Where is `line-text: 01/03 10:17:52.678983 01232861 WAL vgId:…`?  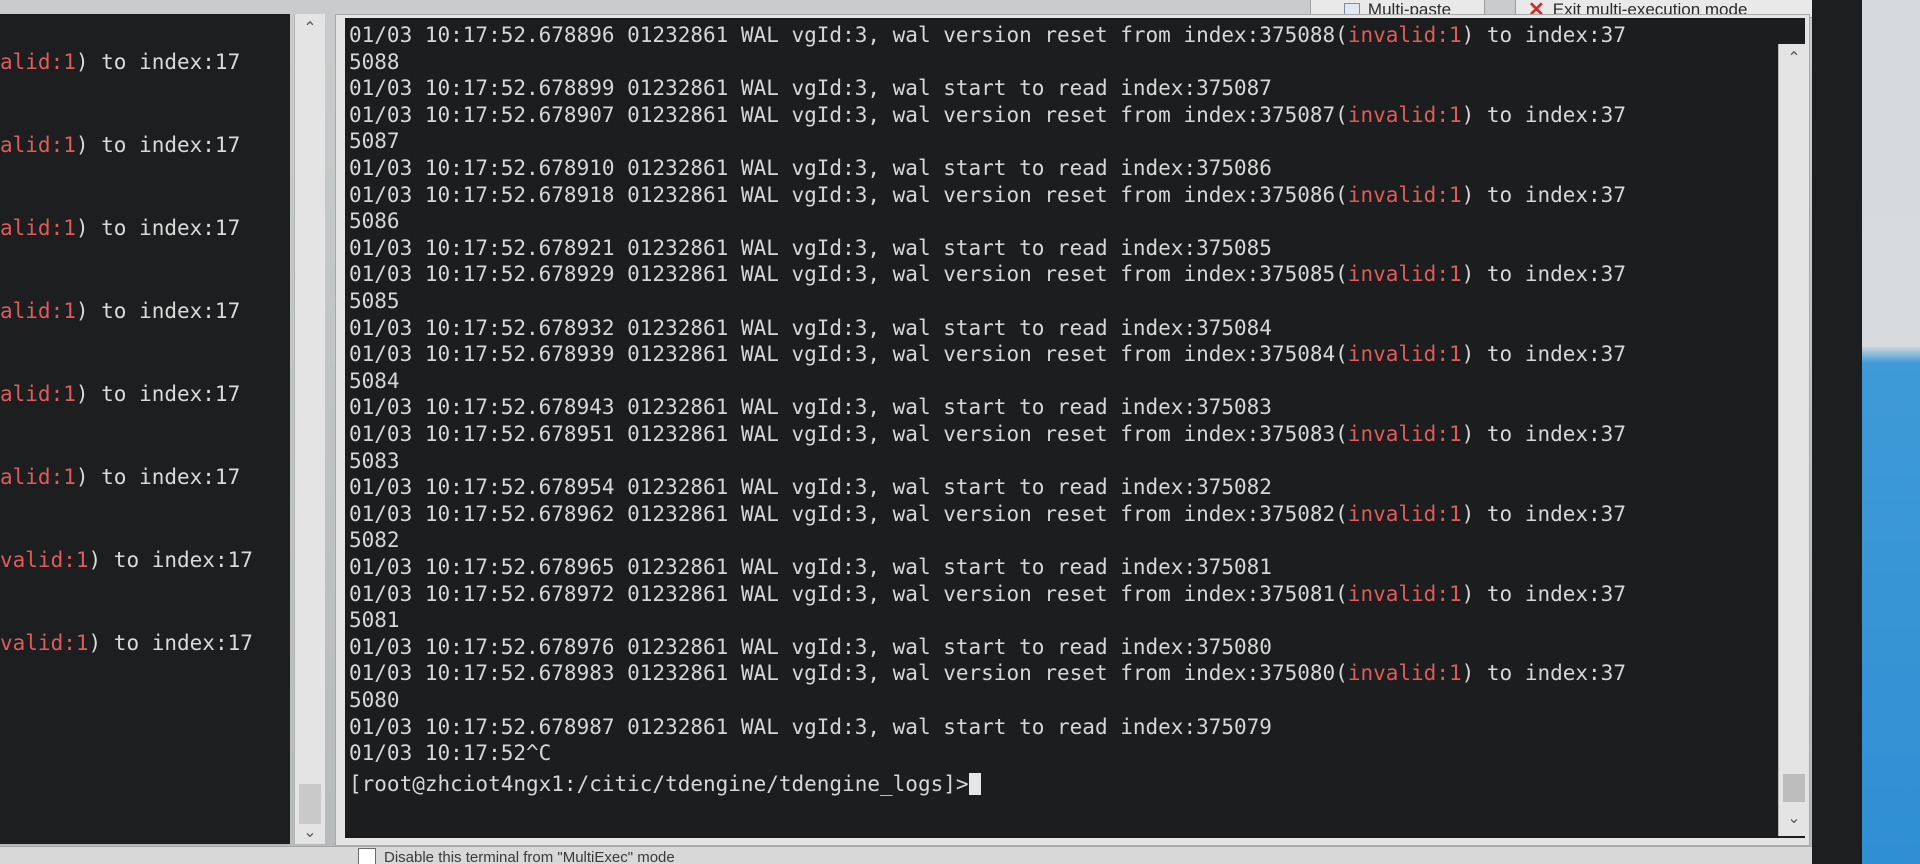 line-text: 01/03 10:17:52.678983 01232861 WAL vgId:… is located at coordinates (848, 673).